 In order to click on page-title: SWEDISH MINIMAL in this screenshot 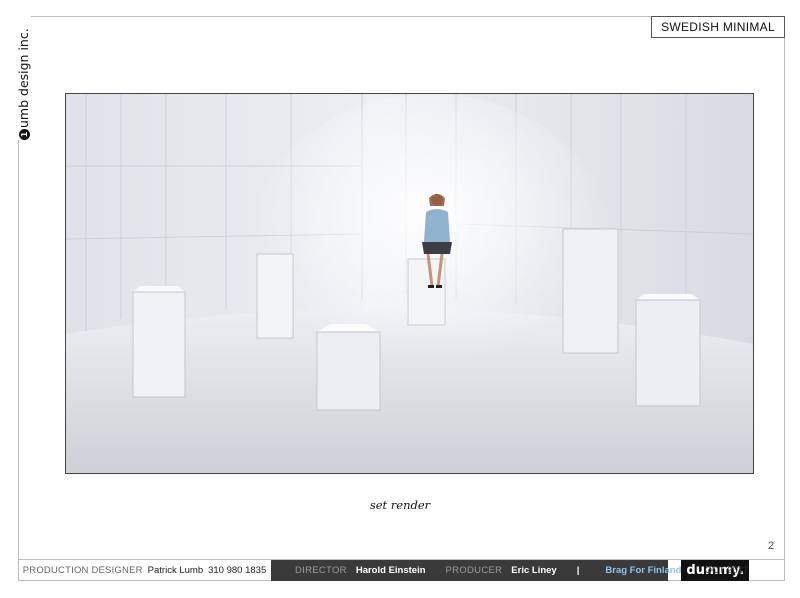, I will do `click(718, 27)`.